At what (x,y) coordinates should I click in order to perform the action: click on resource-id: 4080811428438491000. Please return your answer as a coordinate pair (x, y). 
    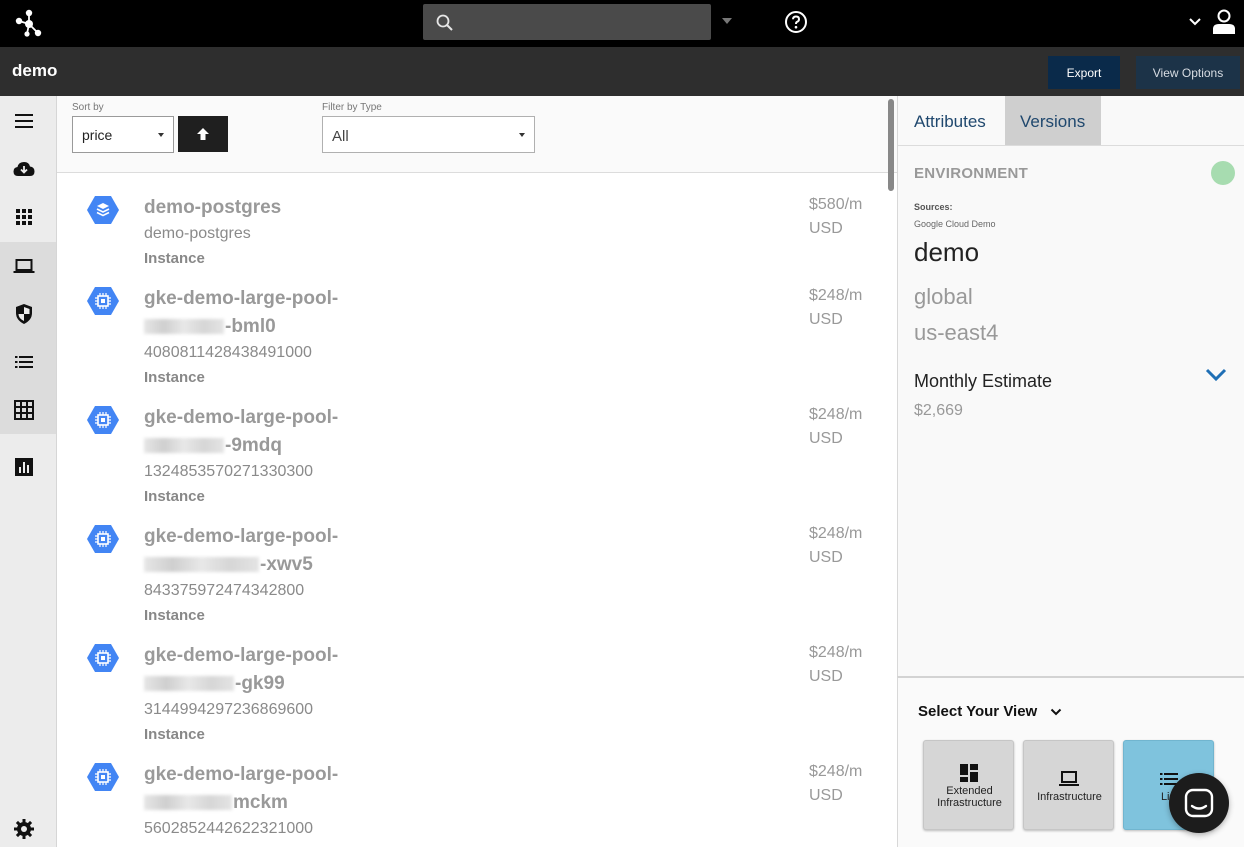
    Looking at the image, I should click on (228, 352).